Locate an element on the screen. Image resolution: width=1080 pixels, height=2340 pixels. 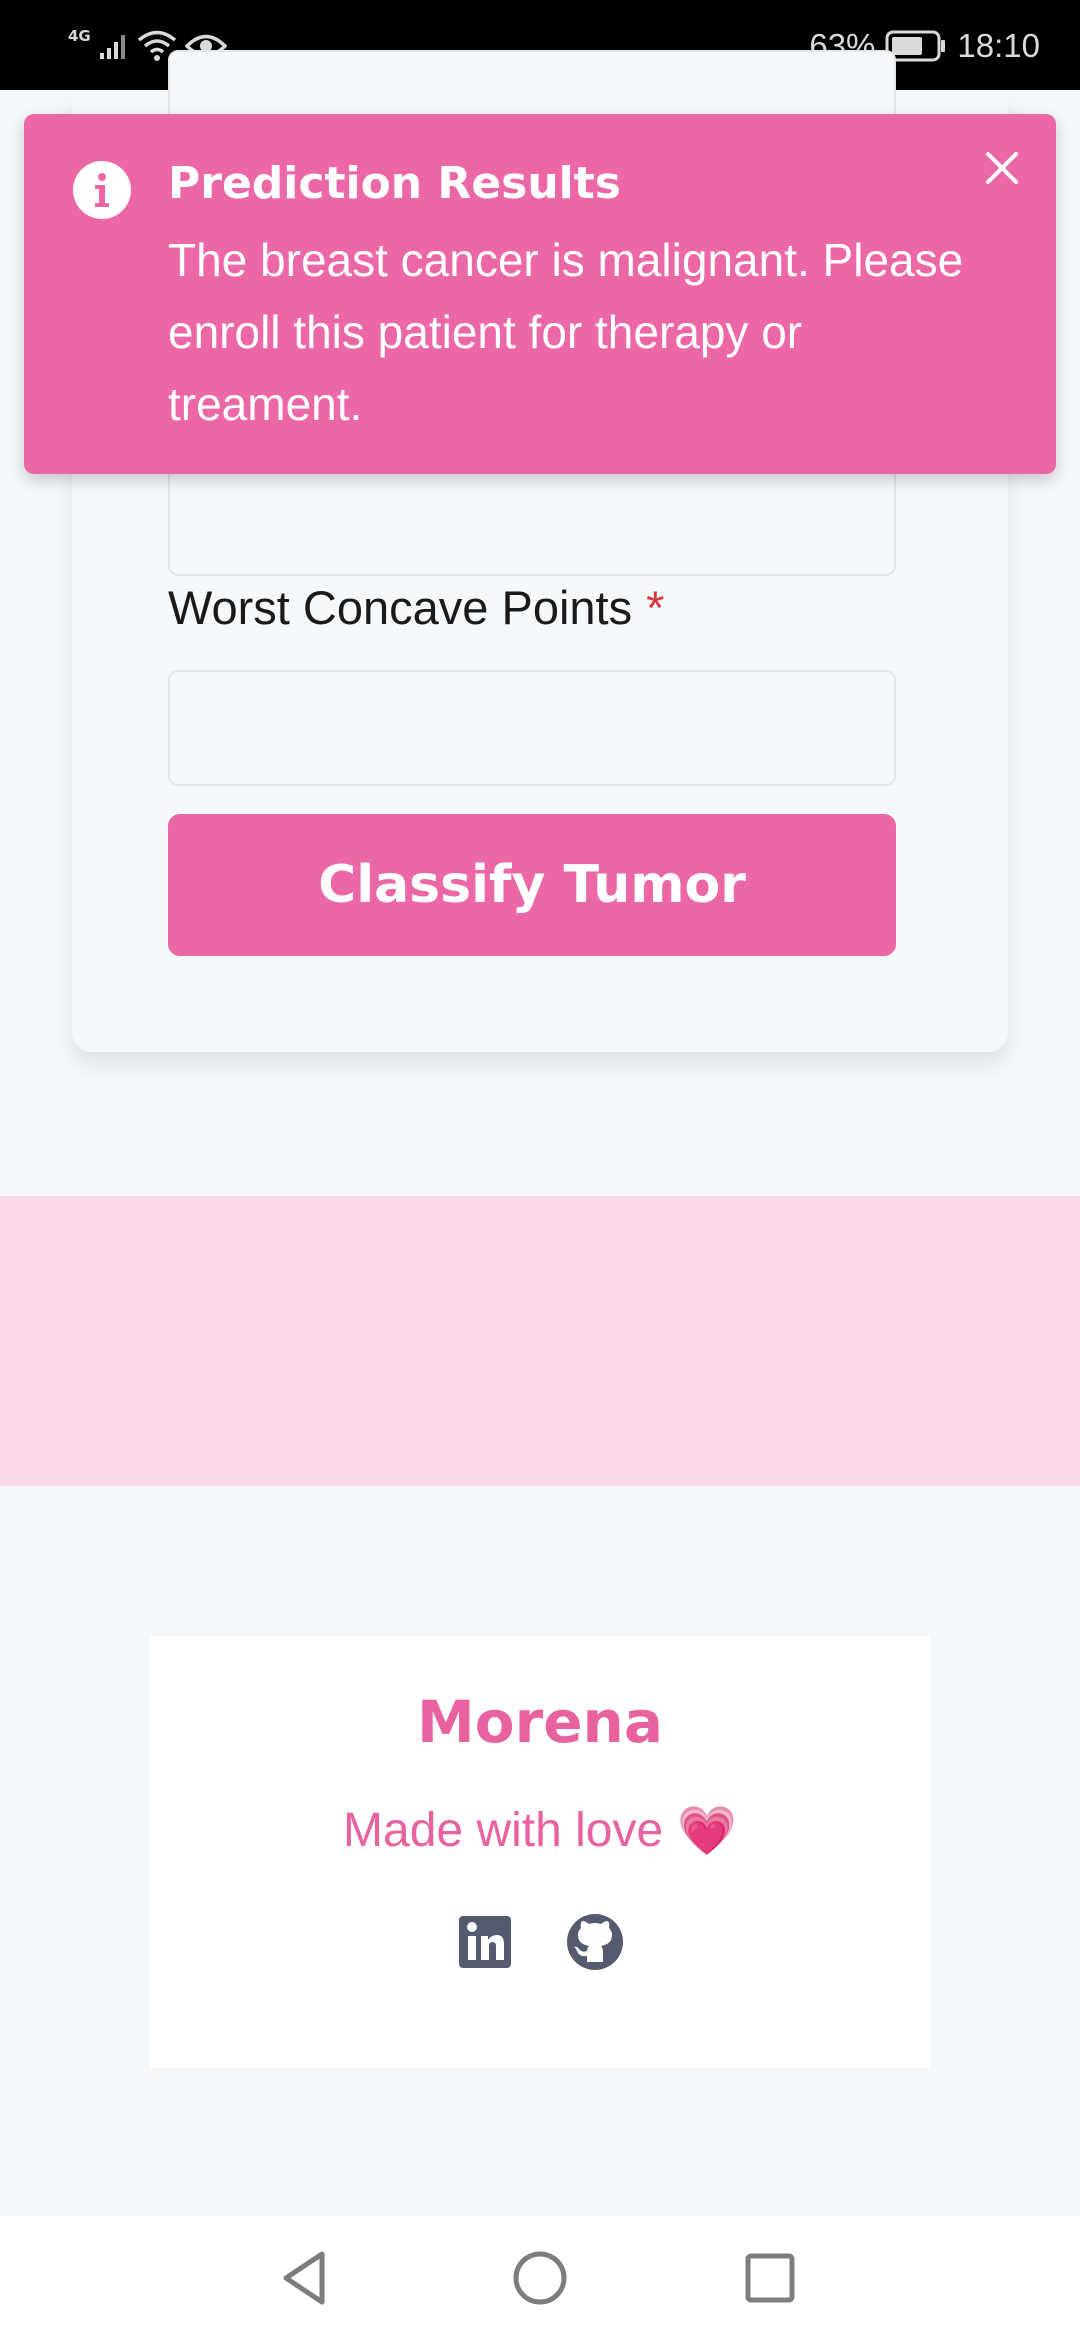
tagline: Made with love 💗 is located at coordinates (540, 1830).